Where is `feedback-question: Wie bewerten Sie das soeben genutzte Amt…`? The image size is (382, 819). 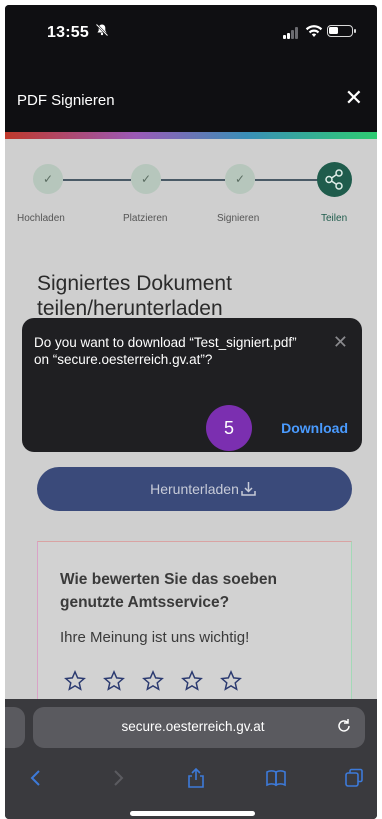
feedback-question: Wie bewerten Sie das soeben genutzte Amt… is located at coordinates (168, 591).